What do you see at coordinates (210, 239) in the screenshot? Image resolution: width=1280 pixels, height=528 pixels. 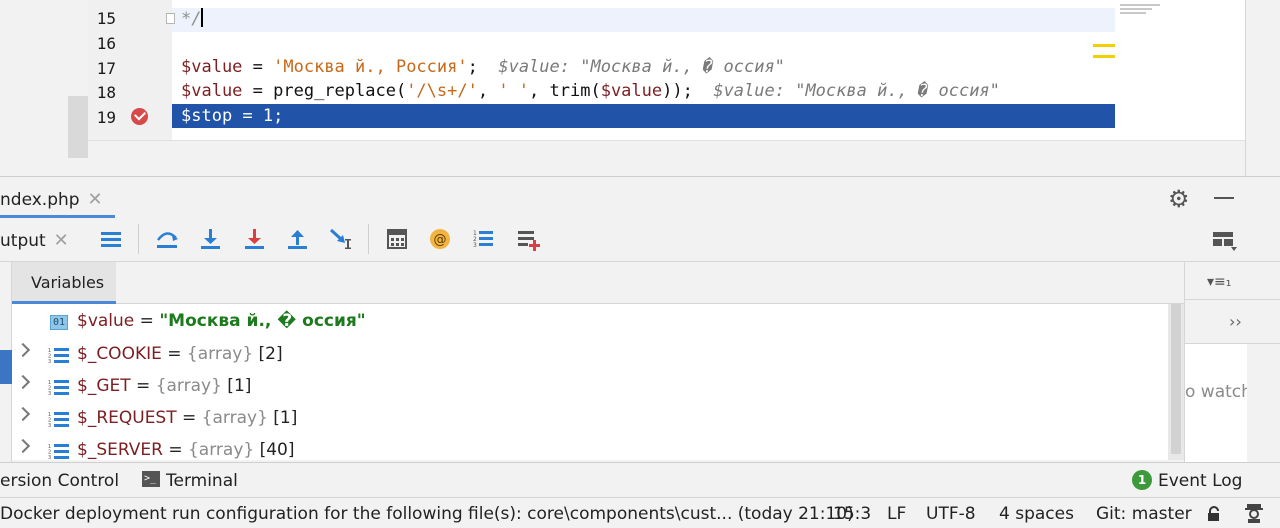 I see `step-into-icon` at bounding box center [210, 239].